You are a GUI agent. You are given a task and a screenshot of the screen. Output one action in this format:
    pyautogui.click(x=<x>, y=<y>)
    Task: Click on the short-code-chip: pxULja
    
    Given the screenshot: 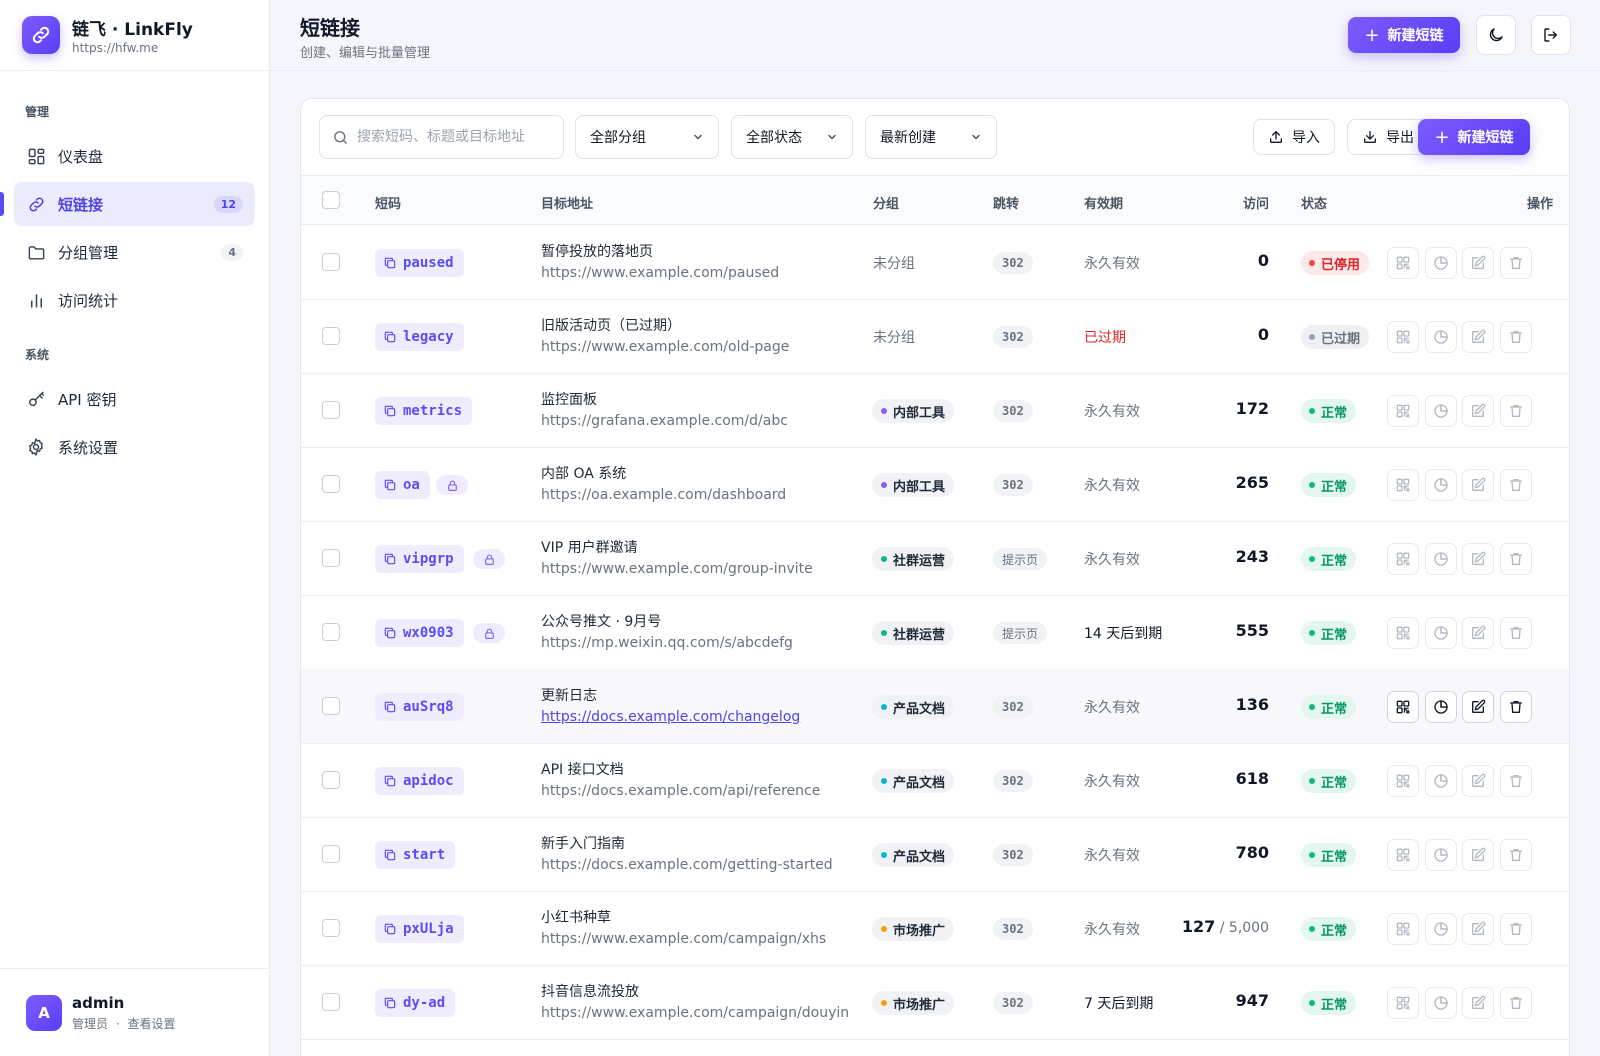 What is the action you would take?
    pyautogui.click(x=419, y=929)
    